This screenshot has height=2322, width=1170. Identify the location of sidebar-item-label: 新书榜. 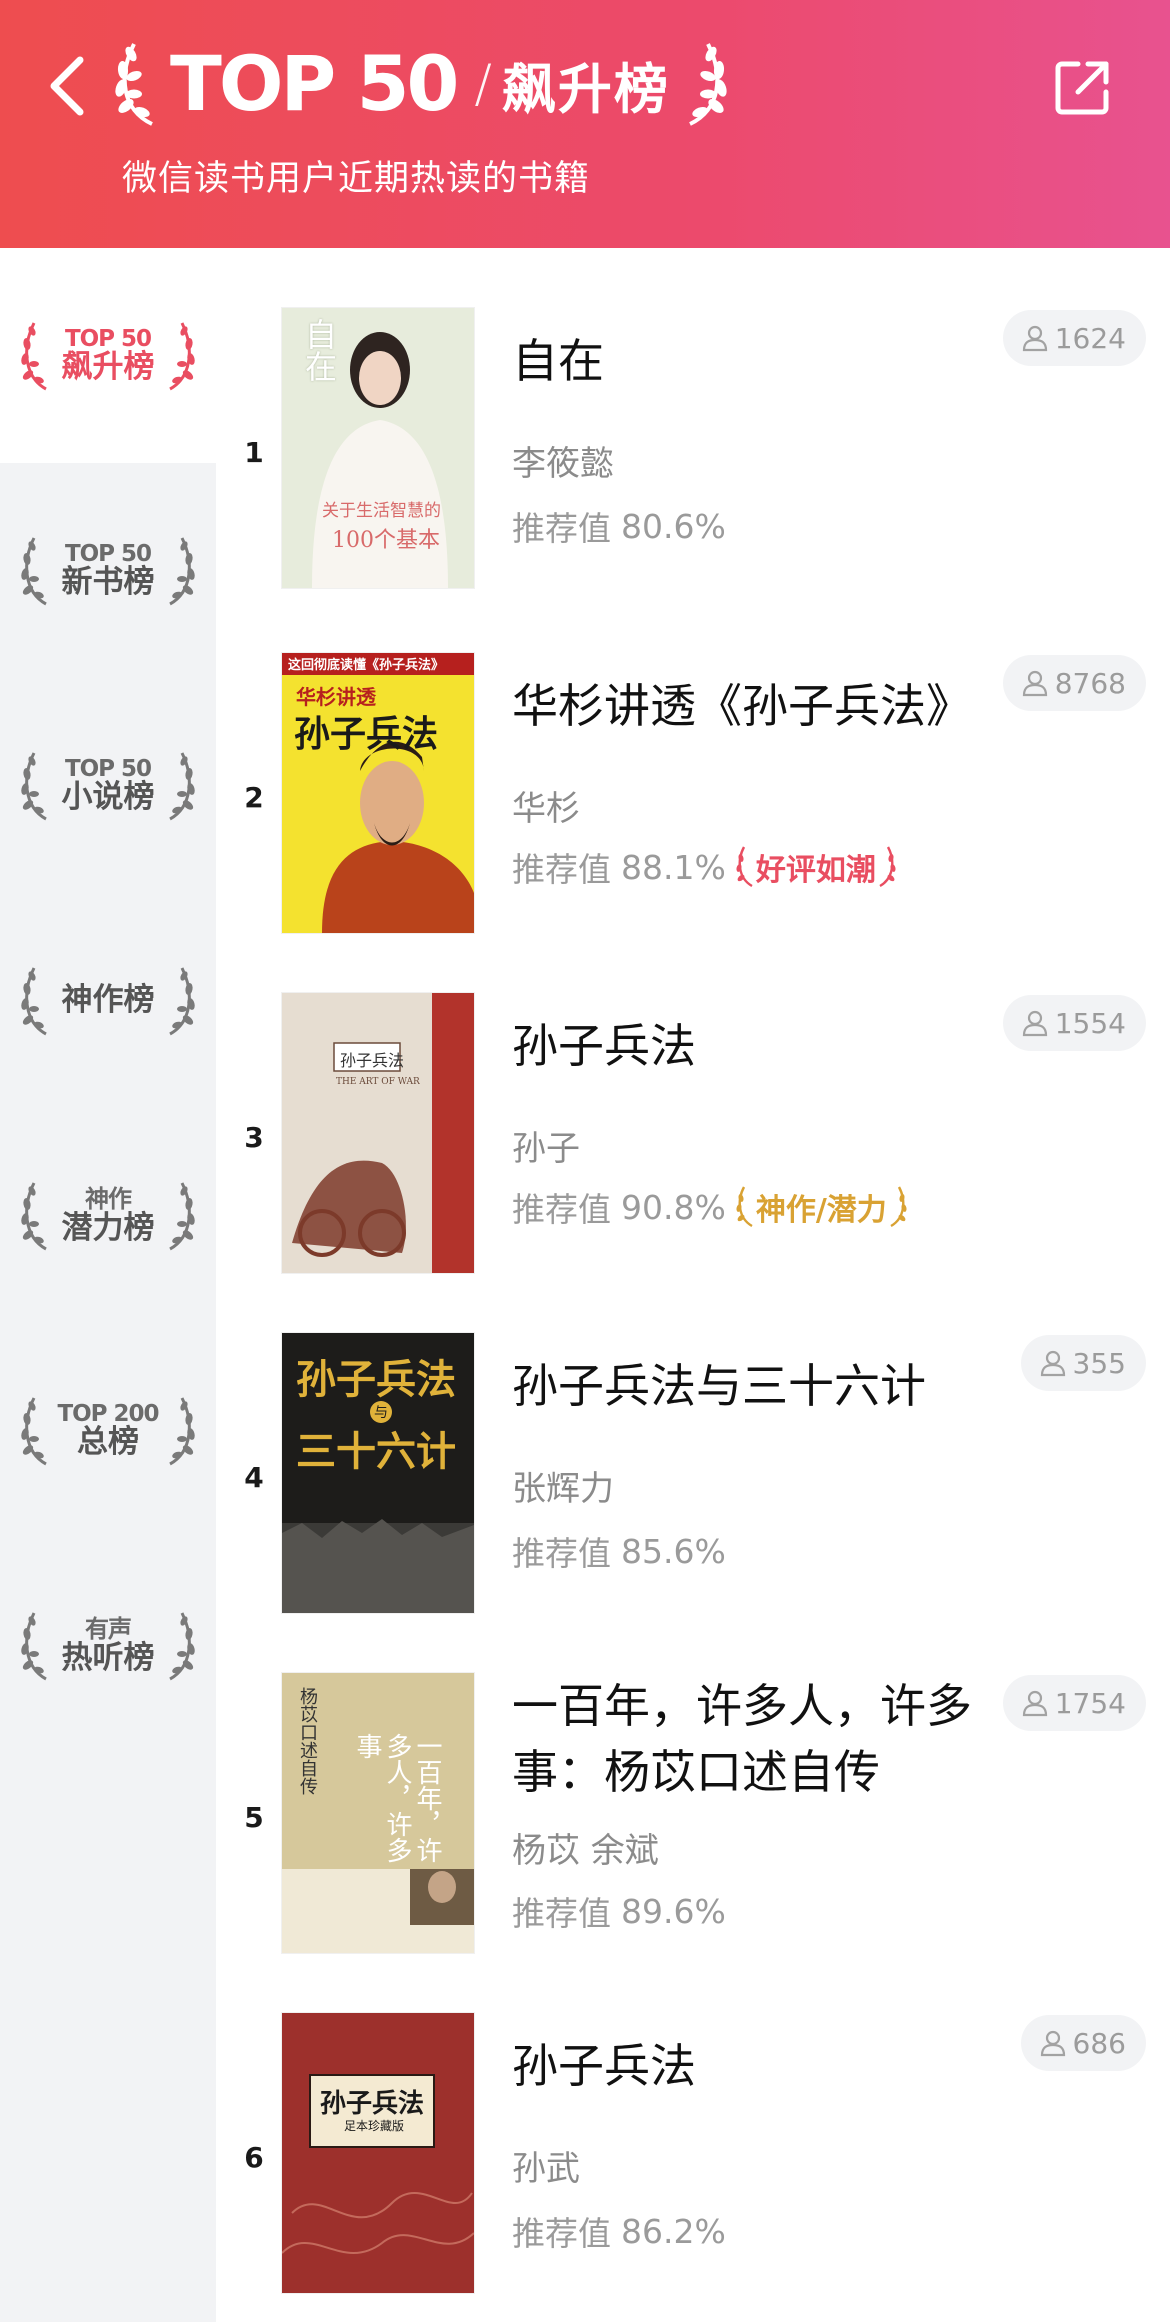
(108, 582).